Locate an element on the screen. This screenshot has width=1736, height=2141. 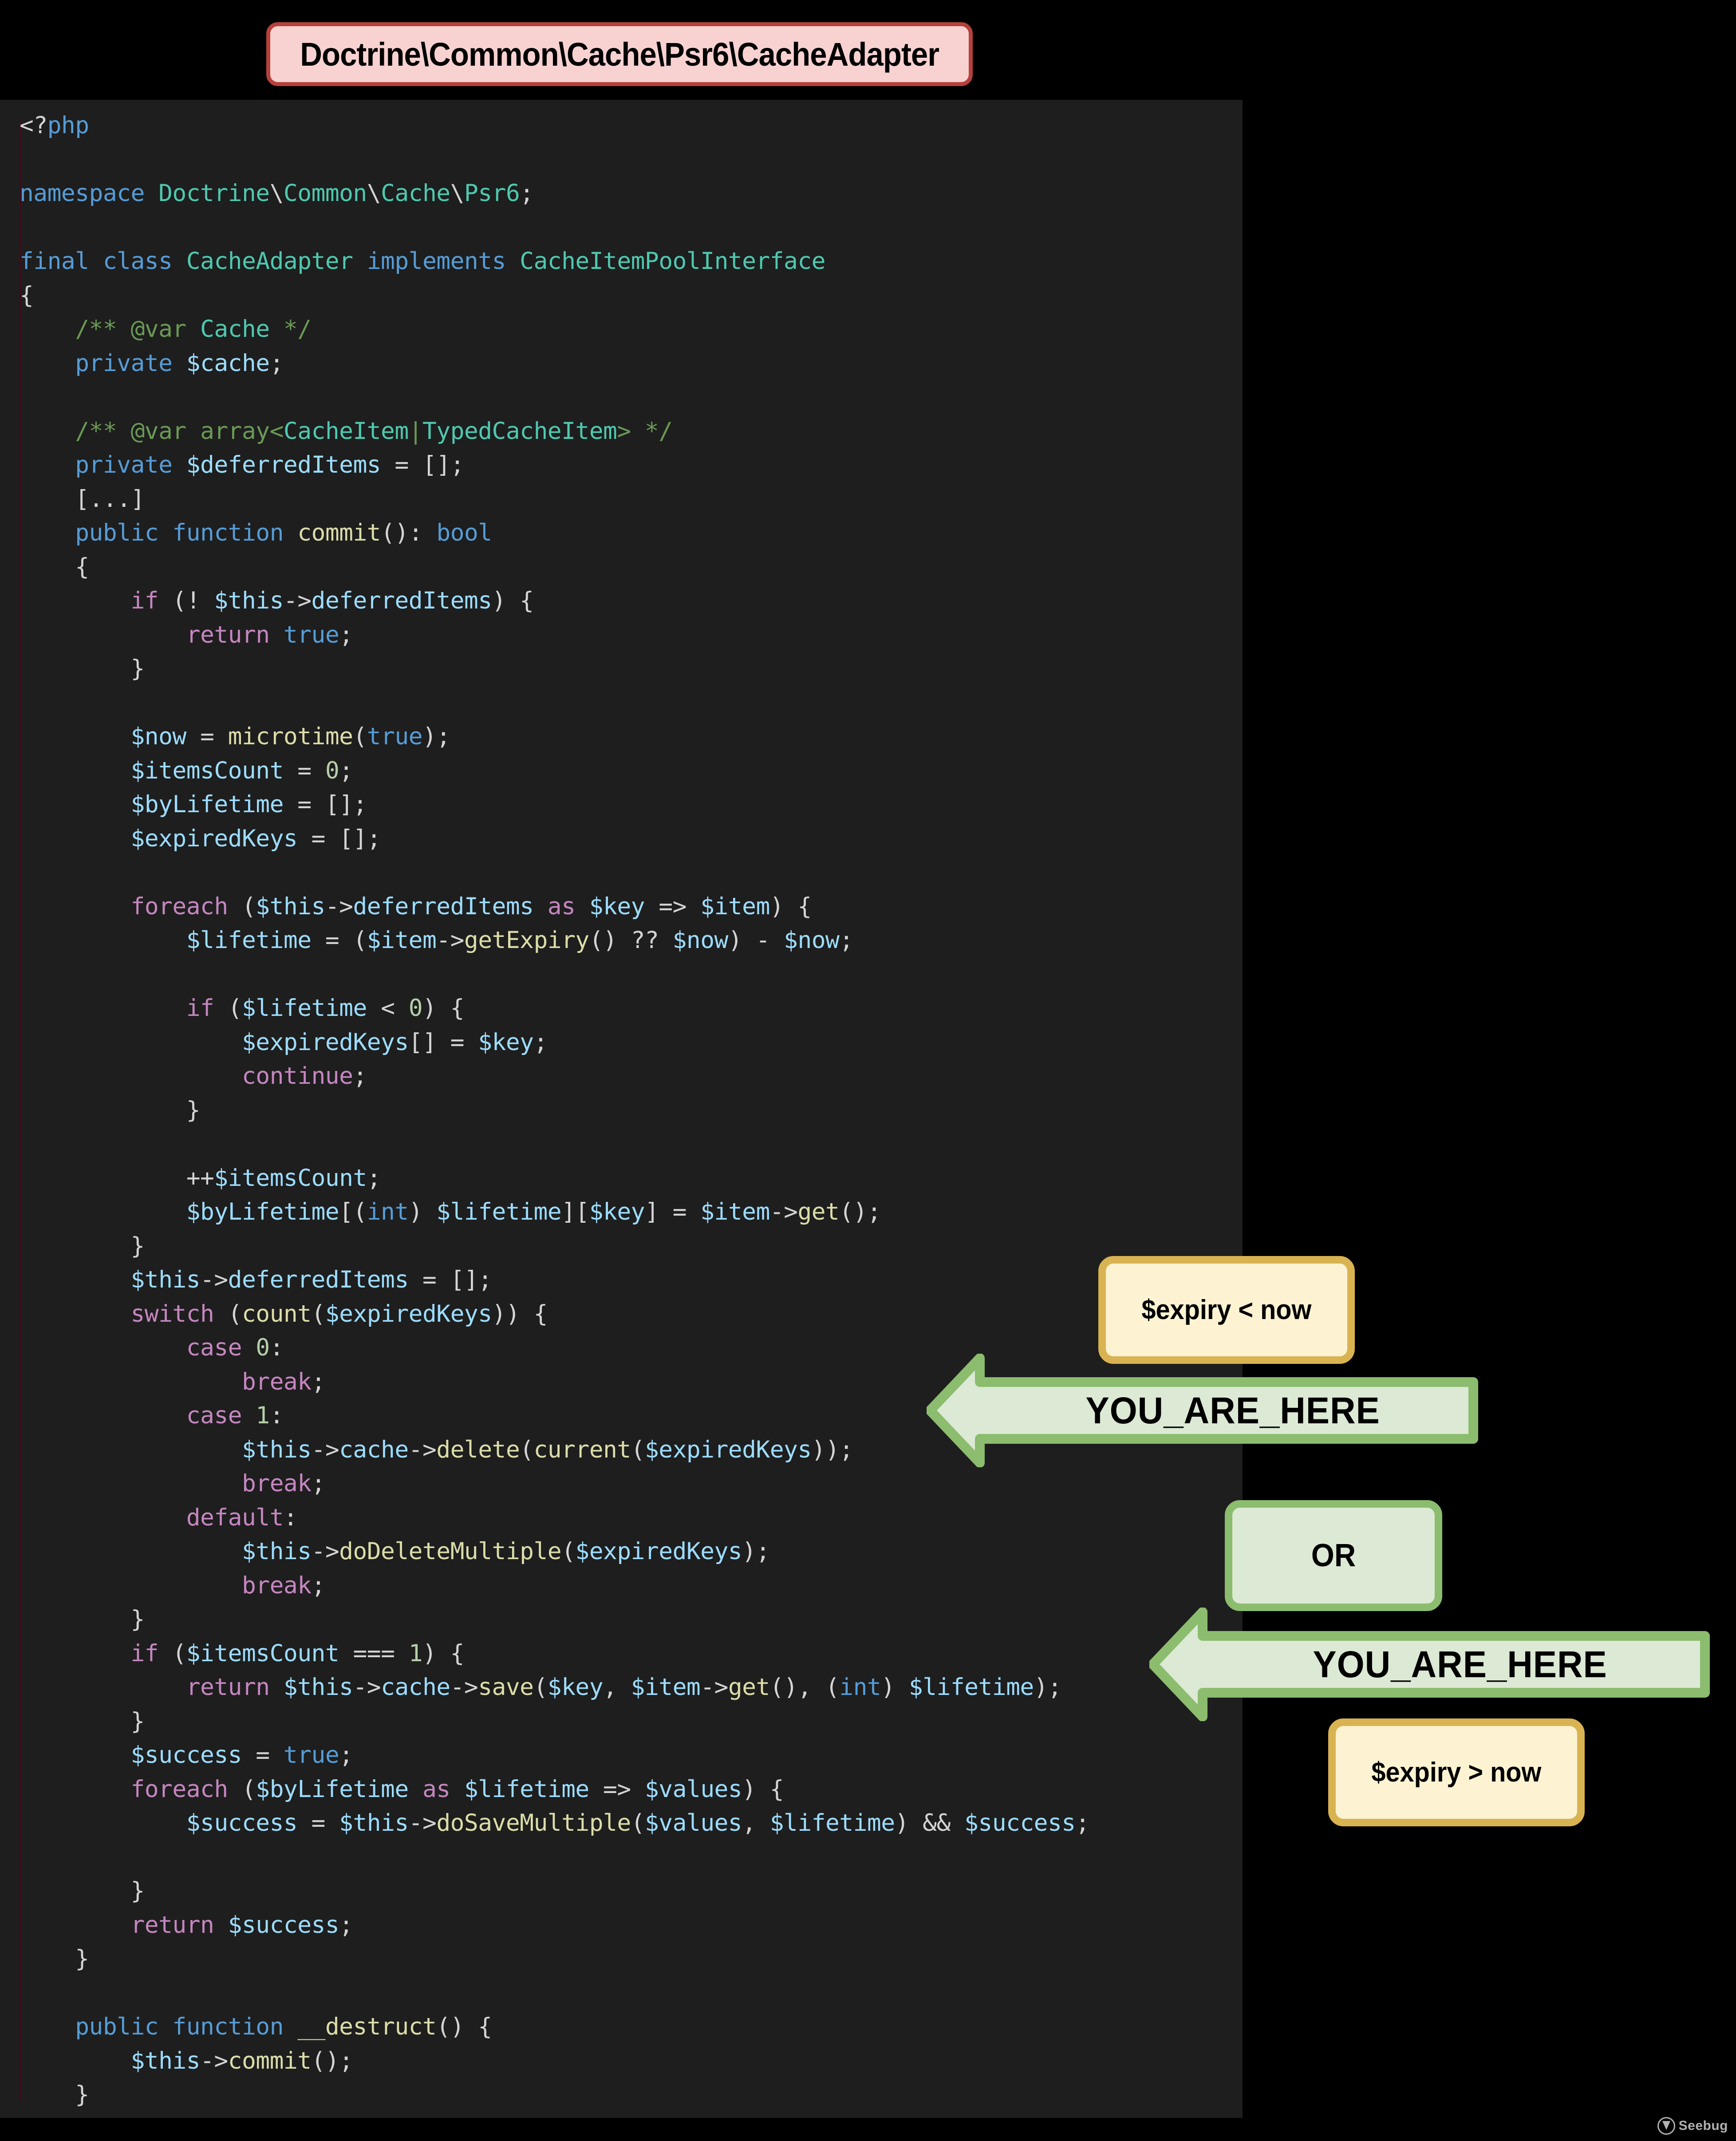
you-are-here-arrow-top: YOU_ARE_HERE is located at coordinates (1206, 1411).